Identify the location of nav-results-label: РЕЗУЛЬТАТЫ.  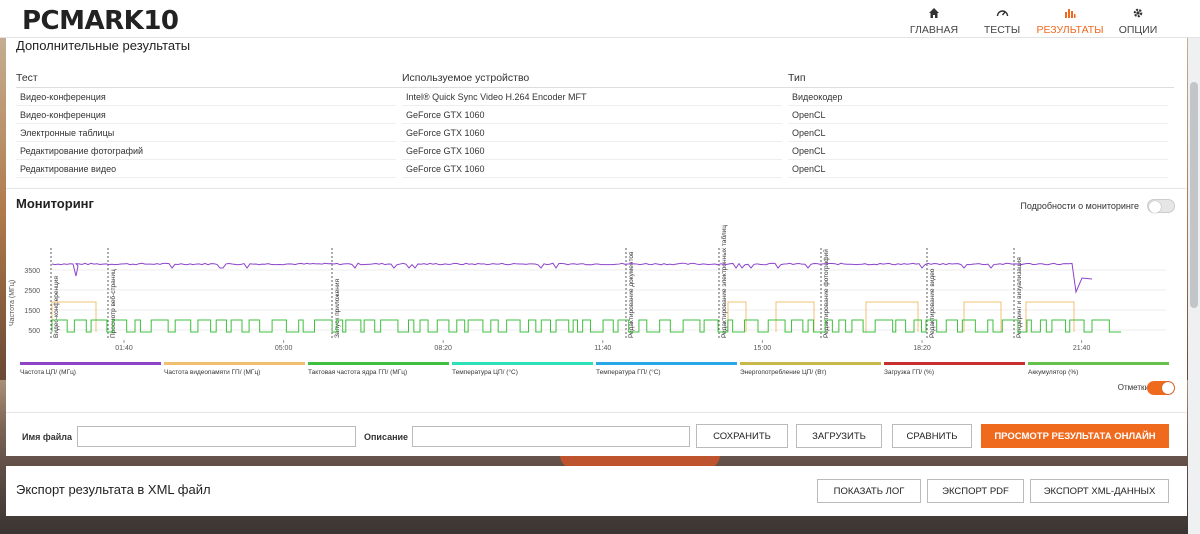
(1070, 30).